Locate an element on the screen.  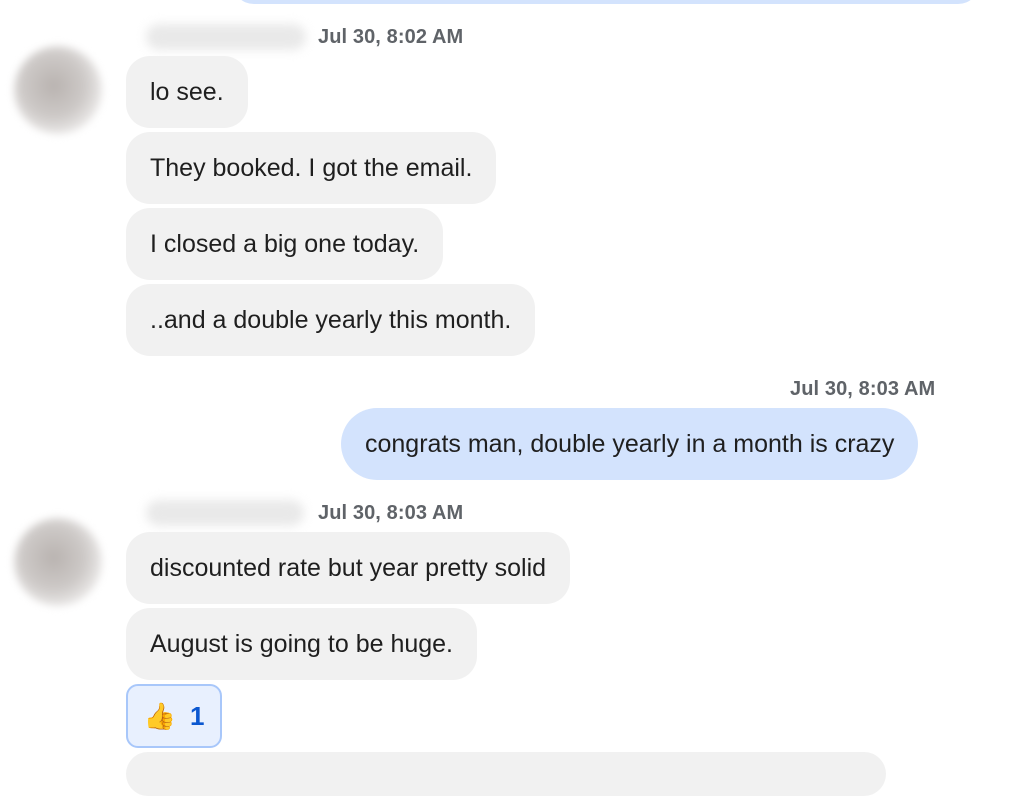
reaction-chip: 👍 1 is located at coordinates (174, 716).